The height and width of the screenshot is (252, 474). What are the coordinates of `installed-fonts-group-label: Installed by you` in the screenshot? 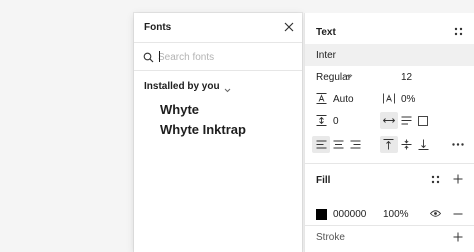 It's located at (182, 86).